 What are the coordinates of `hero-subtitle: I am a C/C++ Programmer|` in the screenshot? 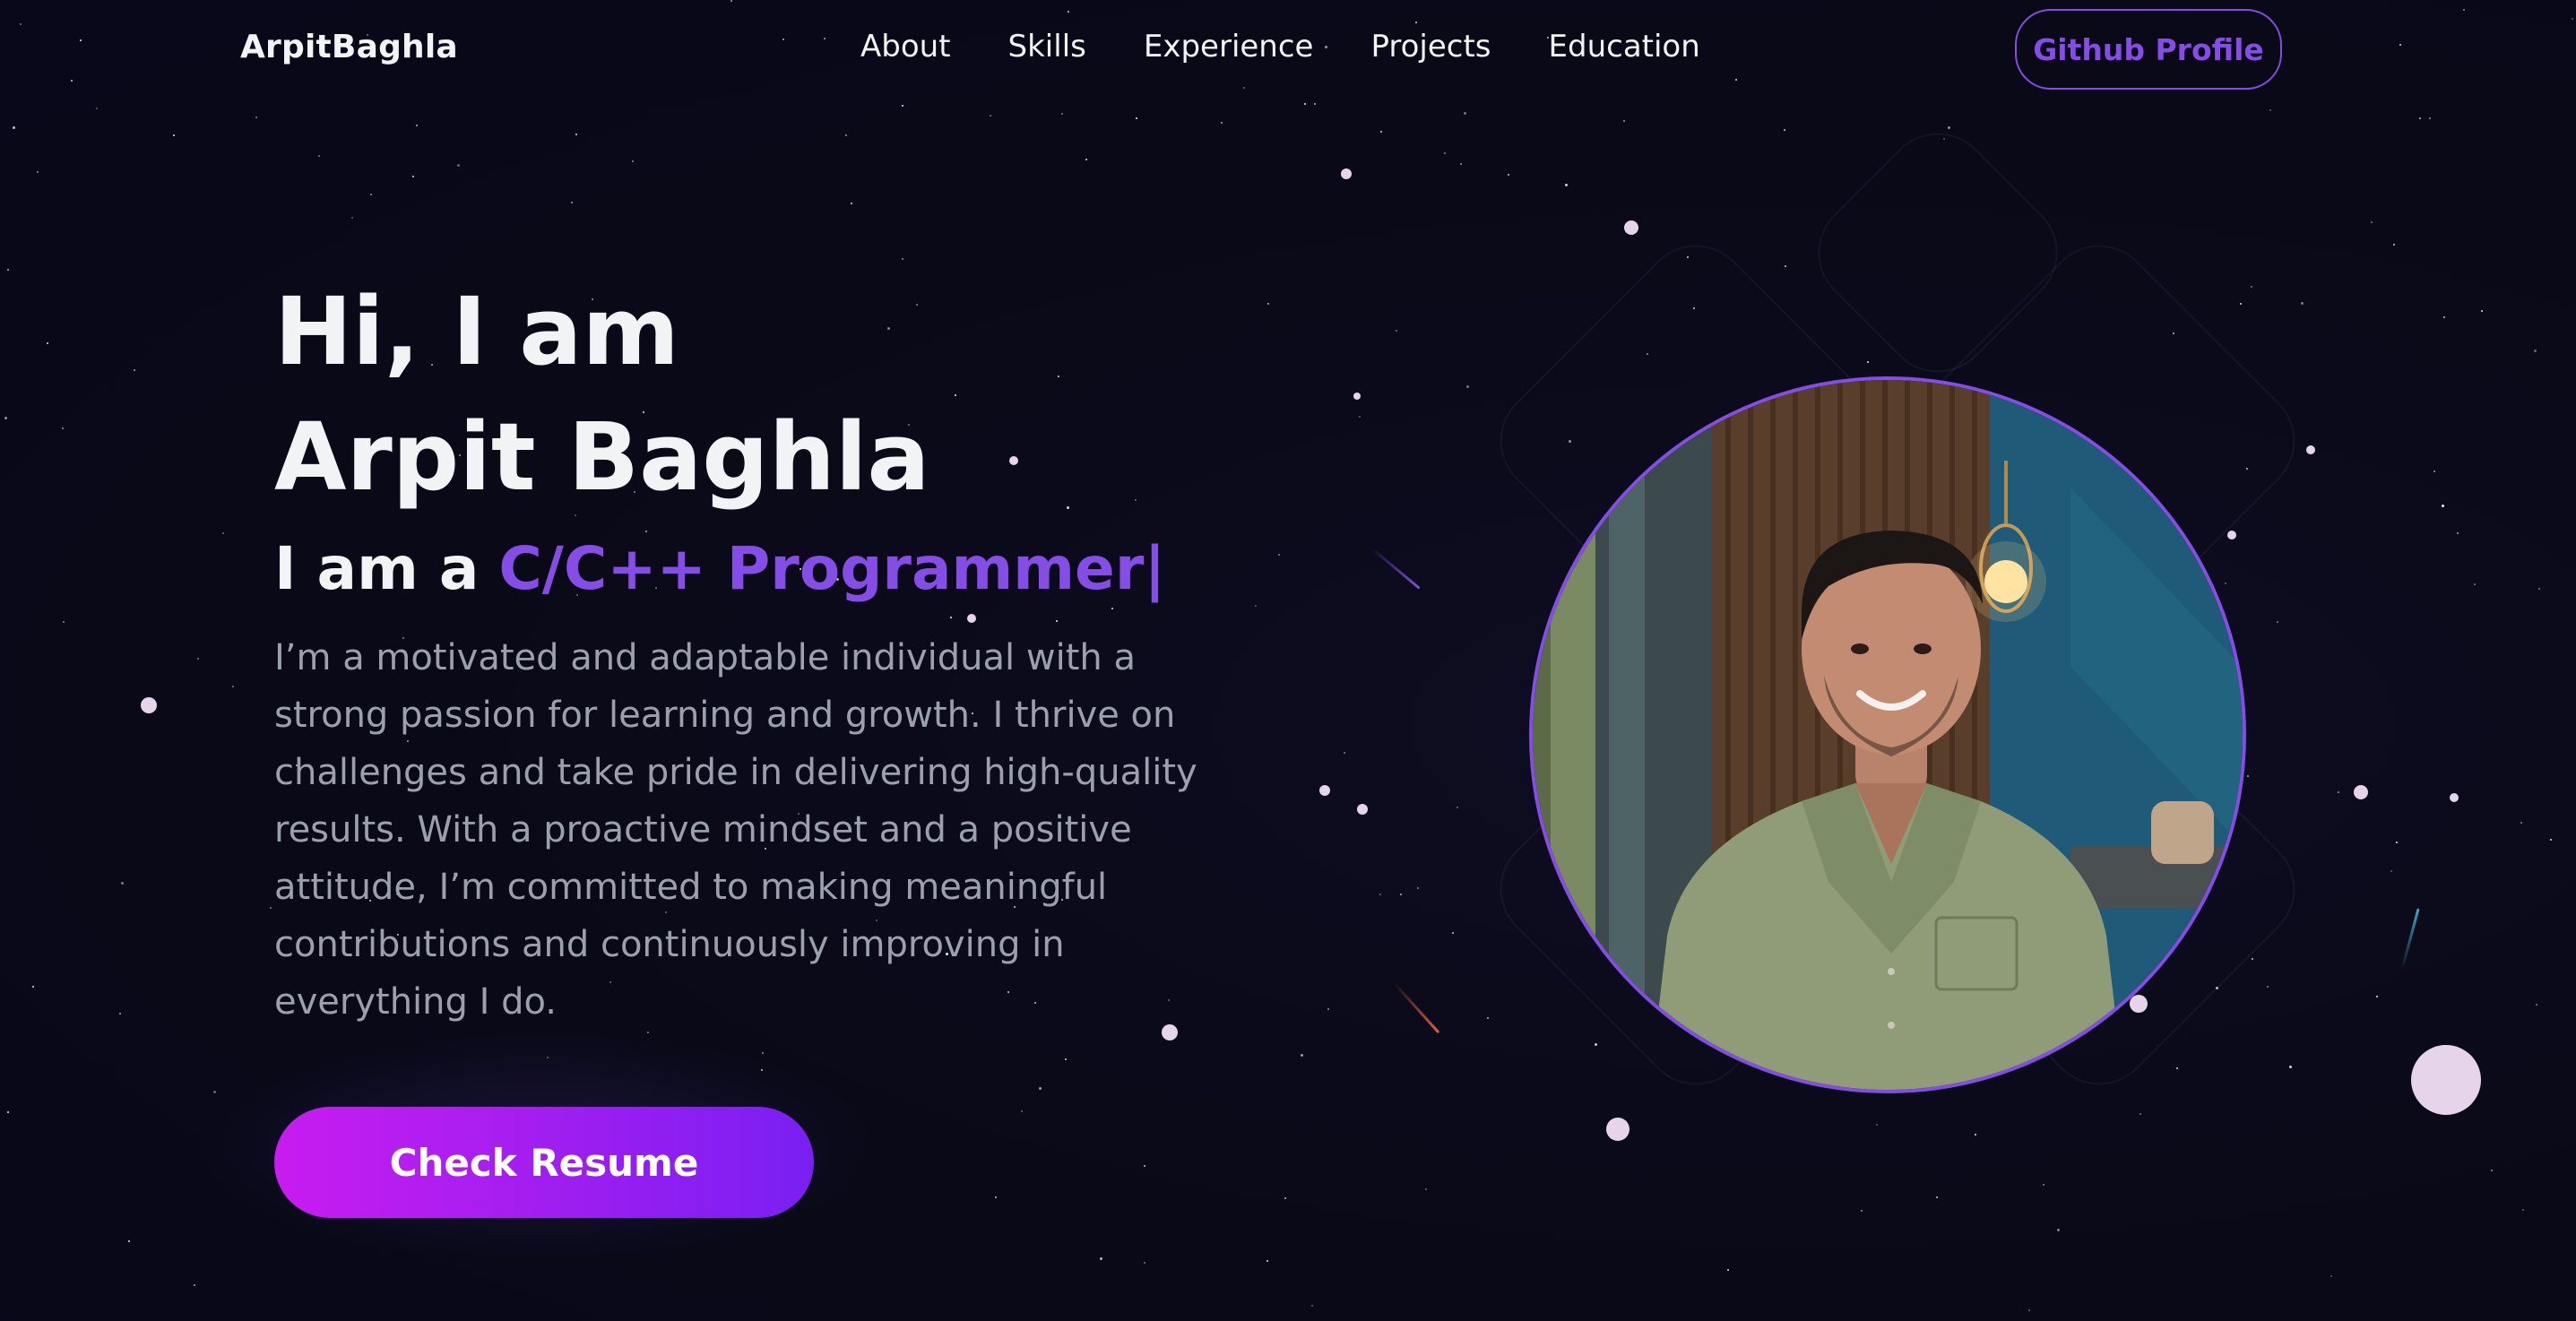 It's located at (719, 569).